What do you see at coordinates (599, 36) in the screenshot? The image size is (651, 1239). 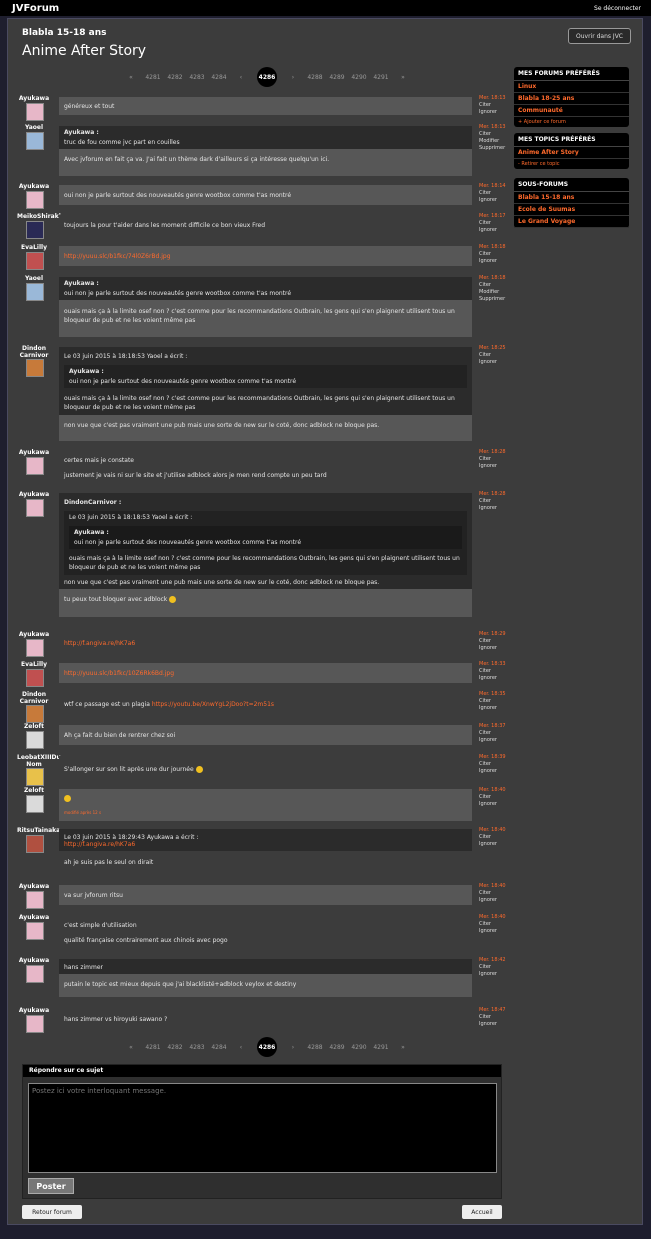 I see `open-jvc-button: Ouvrir dans JVC` at bounding box center [599, 36].